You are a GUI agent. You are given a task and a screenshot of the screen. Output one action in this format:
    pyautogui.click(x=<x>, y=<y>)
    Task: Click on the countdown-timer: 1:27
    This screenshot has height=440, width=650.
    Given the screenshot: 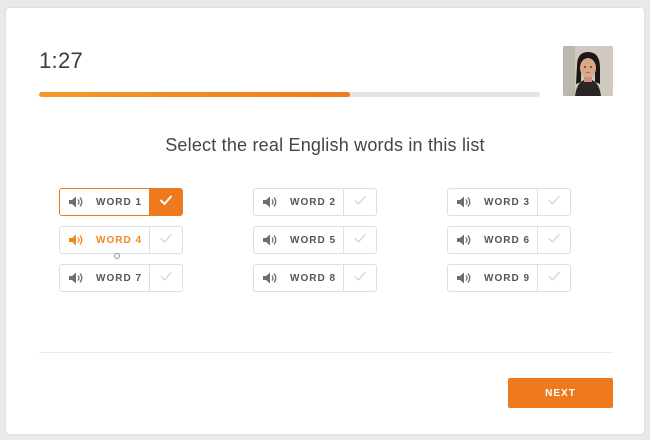 What is the action you would take?
    pyautogui.click(x=61, y=60)
    